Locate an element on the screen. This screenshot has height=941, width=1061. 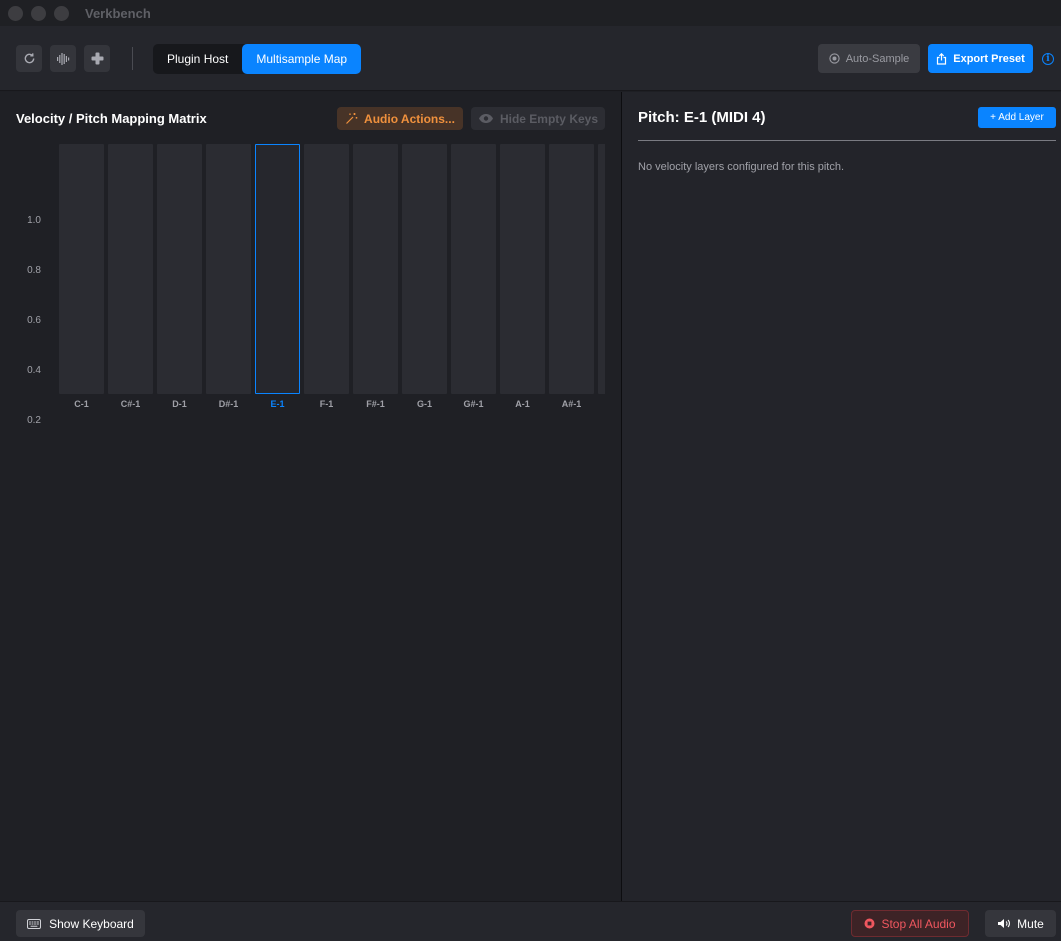
waveform-icon is located at coordinates (62, 58).